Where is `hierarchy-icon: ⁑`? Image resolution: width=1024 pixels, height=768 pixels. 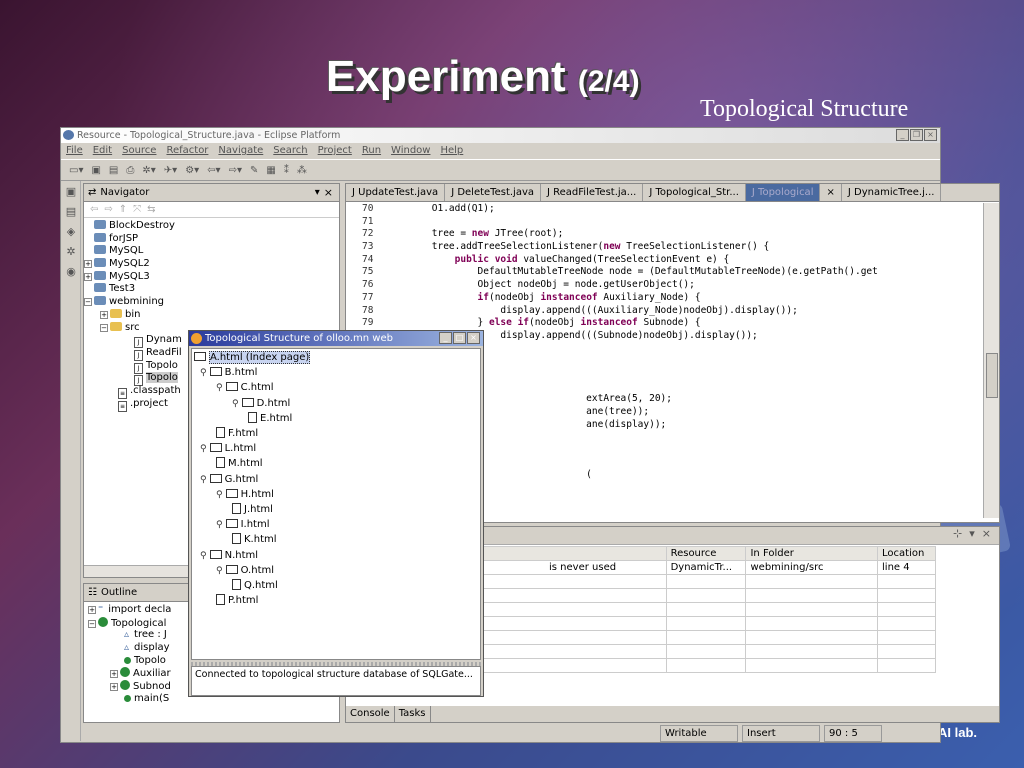
hierarchy-icon: ⁑ is located at coordinates (286, 170).